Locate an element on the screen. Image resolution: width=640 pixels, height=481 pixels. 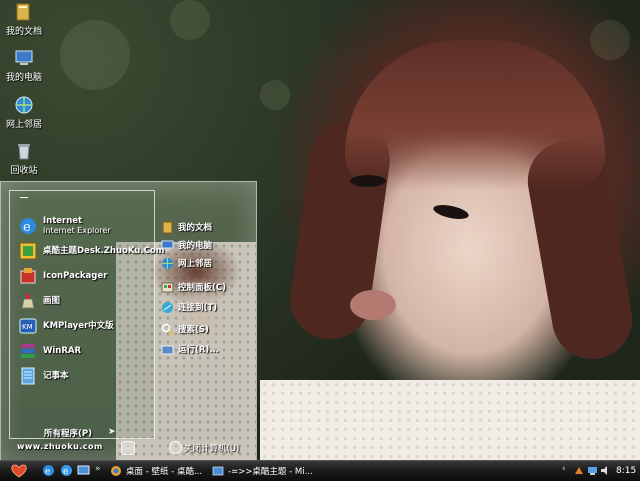
recycle-bin-icon is located at coordinates (24, 152).